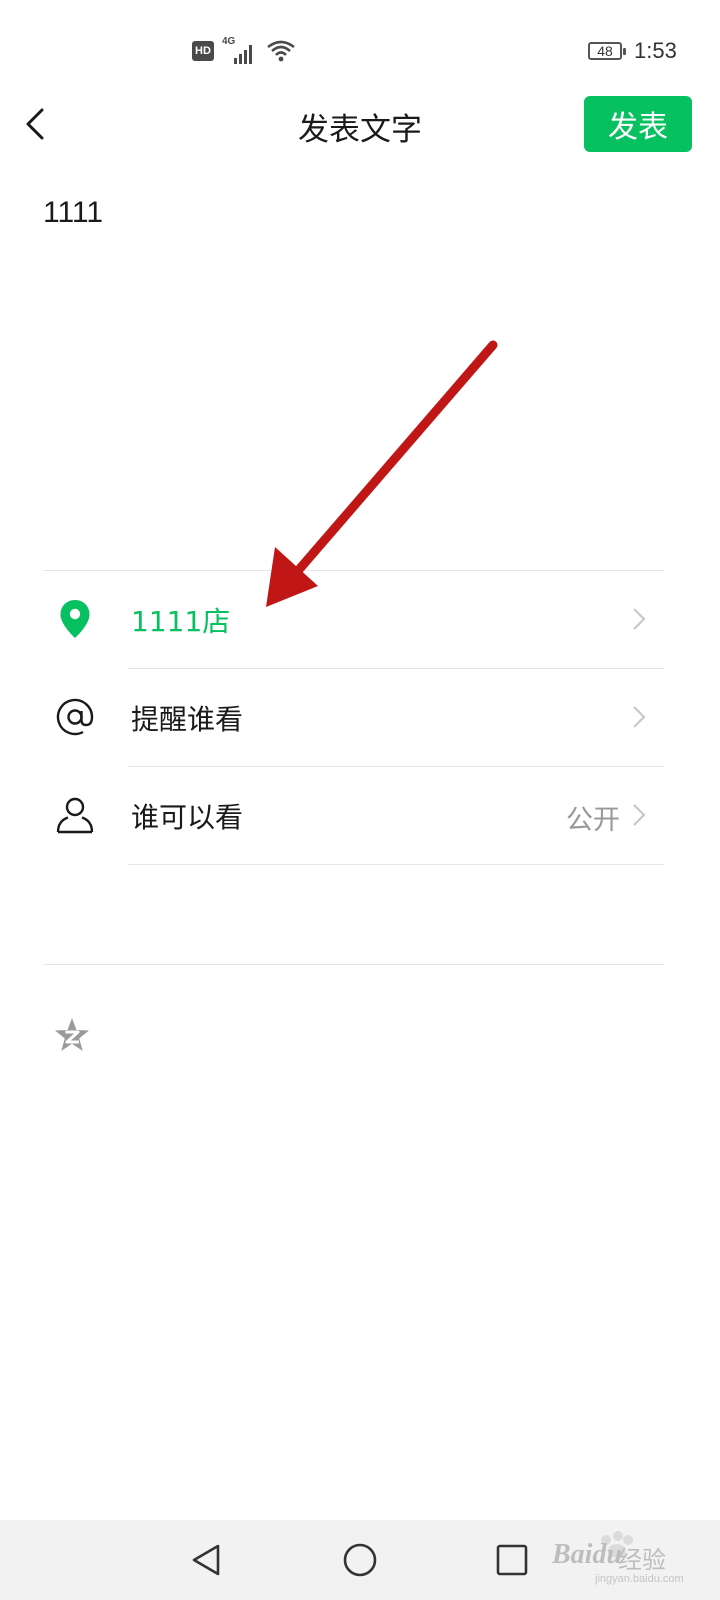  I want to click on nav-back-button, so click(206, 1560).